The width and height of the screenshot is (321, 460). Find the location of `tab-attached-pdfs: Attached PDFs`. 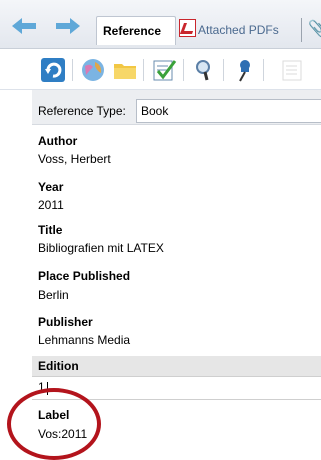

tab-attached-pdfs: Attached PDFs is located at coordinates (238, 30).